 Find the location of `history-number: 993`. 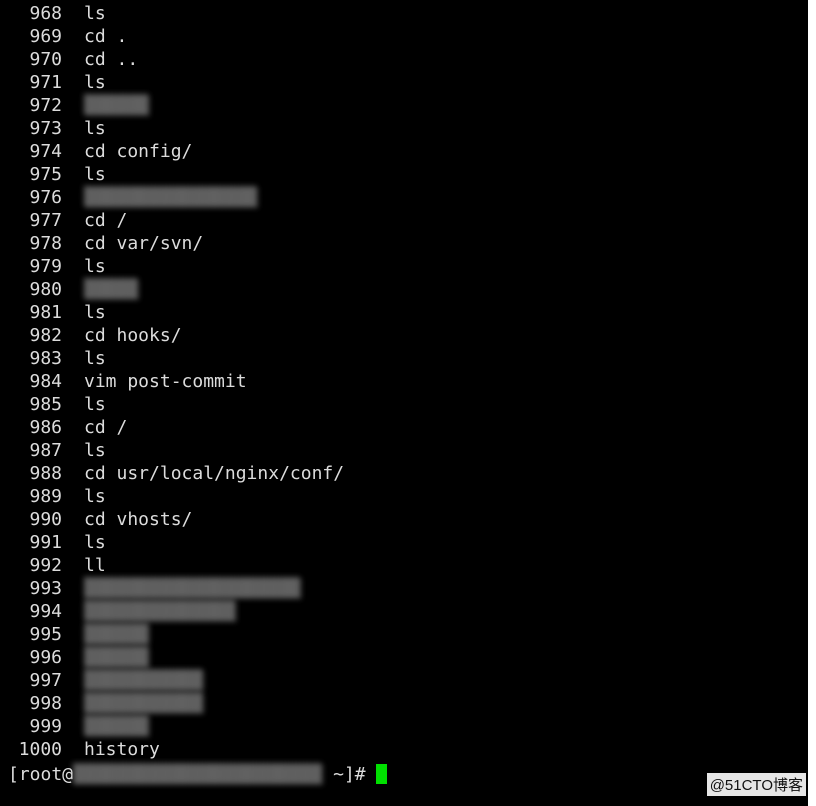

history-number: 993 is located at coordinates (45, 588).